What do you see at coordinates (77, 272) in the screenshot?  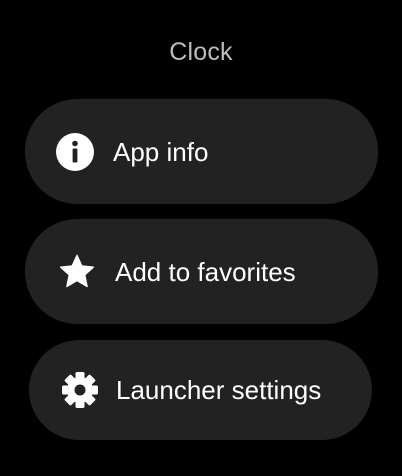 I see `star-icon` at bounding box center [77, 272].